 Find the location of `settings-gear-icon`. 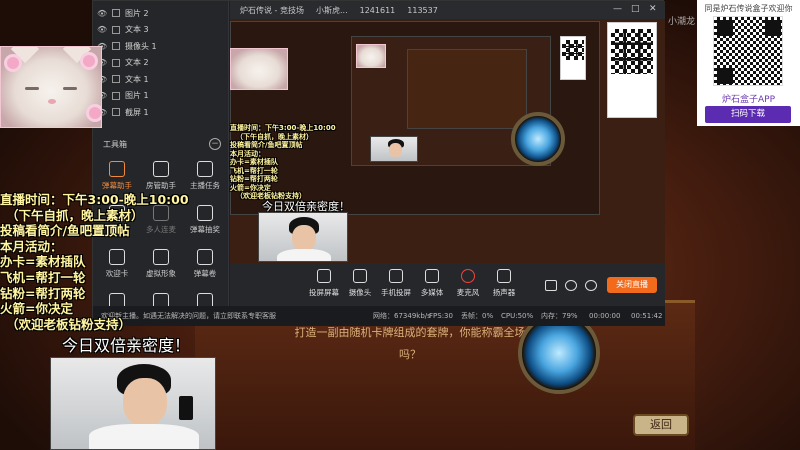

settings-gear-icon is located at coordinates (591, 285).